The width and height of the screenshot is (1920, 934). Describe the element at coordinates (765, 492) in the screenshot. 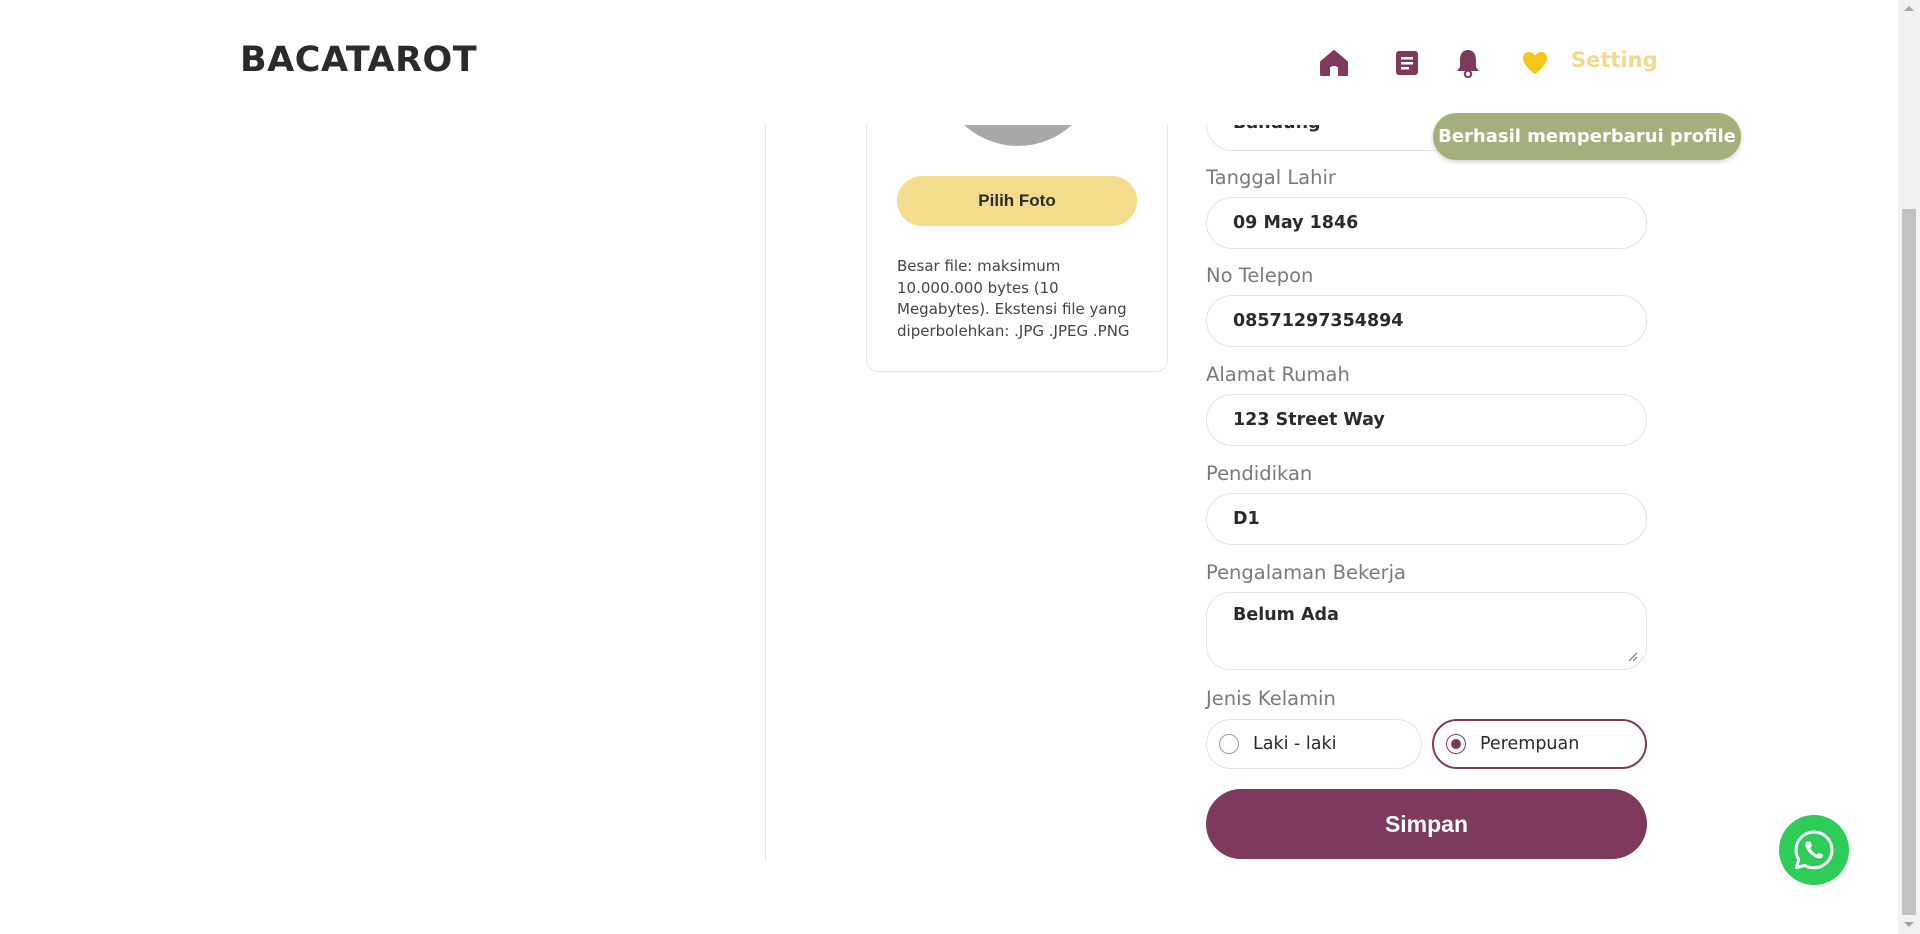

I see `column-divider` at that location.